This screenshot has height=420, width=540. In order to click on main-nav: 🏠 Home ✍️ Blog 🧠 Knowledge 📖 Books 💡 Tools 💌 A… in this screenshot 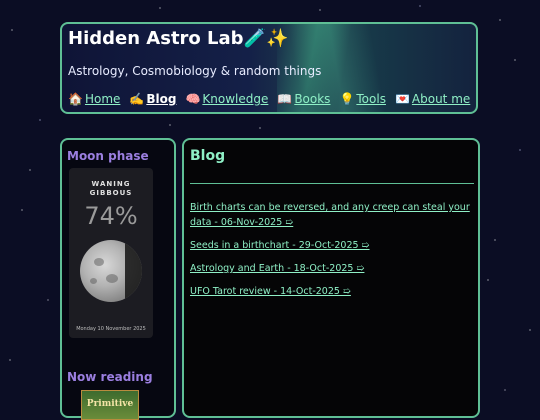, I will do `click(269, 99)`.